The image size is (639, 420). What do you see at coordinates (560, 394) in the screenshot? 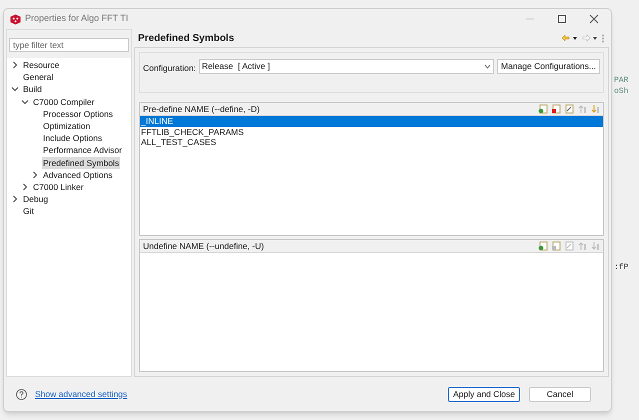
I see `dialog-button: Cancel` at bounding box center [560, 394].